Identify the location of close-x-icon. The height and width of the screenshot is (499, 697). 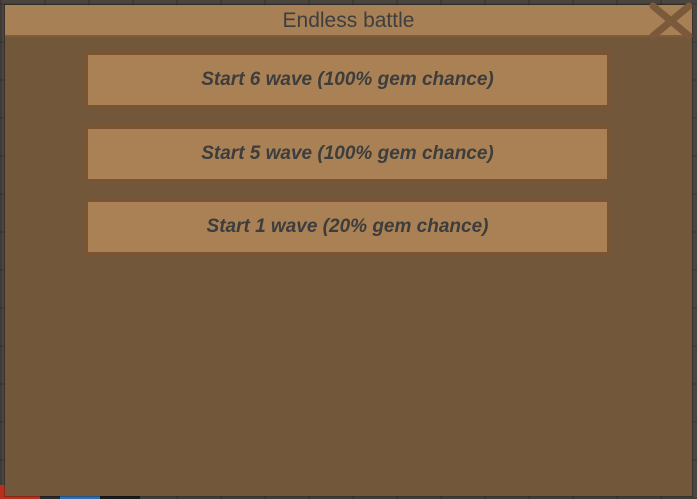
(671, 21).